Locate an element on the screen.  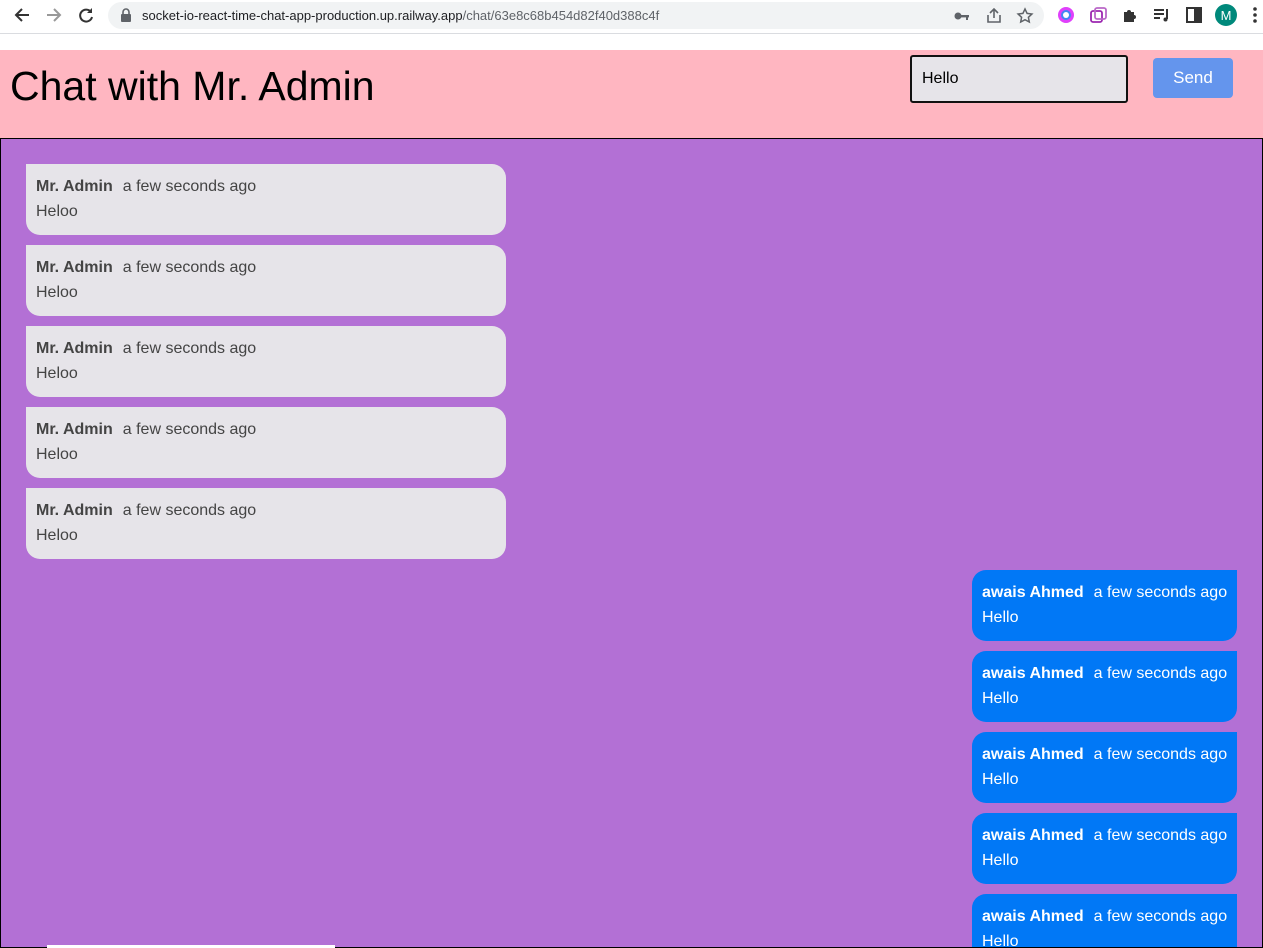
tab-extension-icon is located at coordinates (1098, 15).